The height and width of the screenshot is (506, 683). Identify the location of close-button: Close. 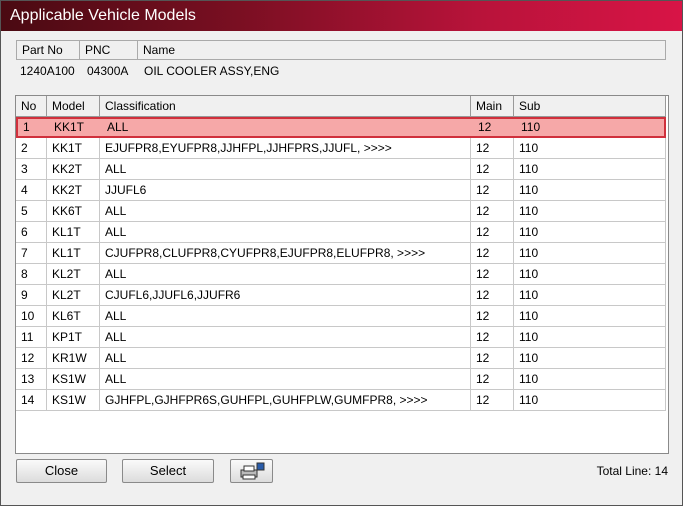
(61, 471).